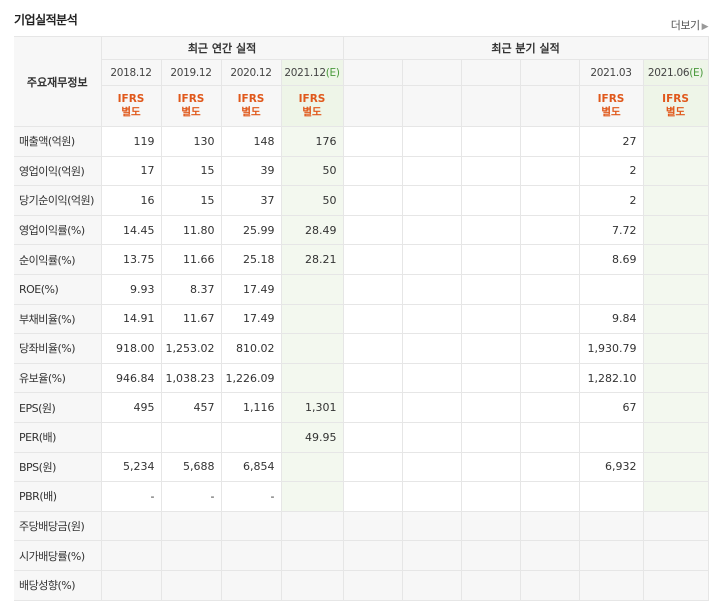  Describe the element at coordinates (251, 200) in the screenshot. I see `annual-value-cell: 37` at that location.